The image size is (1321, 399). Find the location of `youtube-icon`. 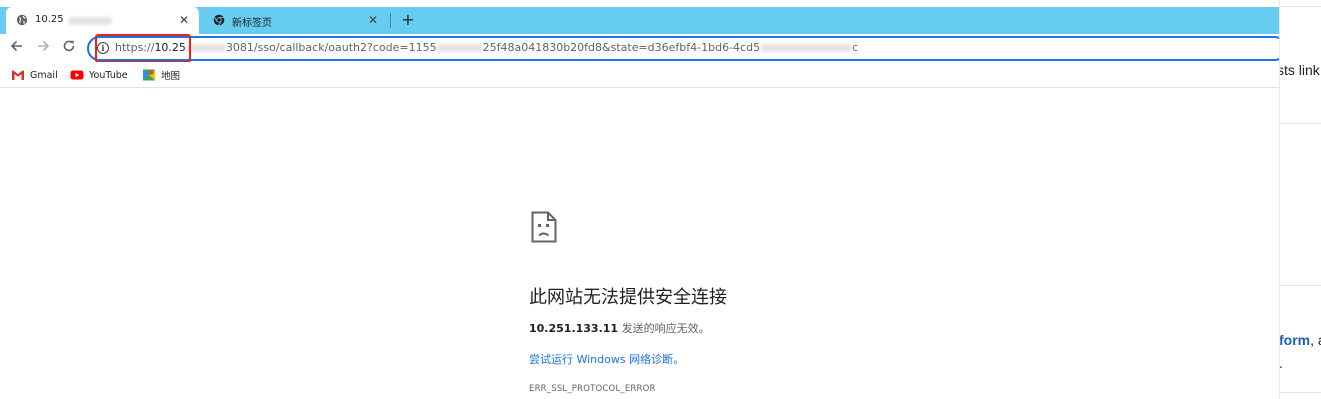

youtube-icon is located at coordinates (77, 75).